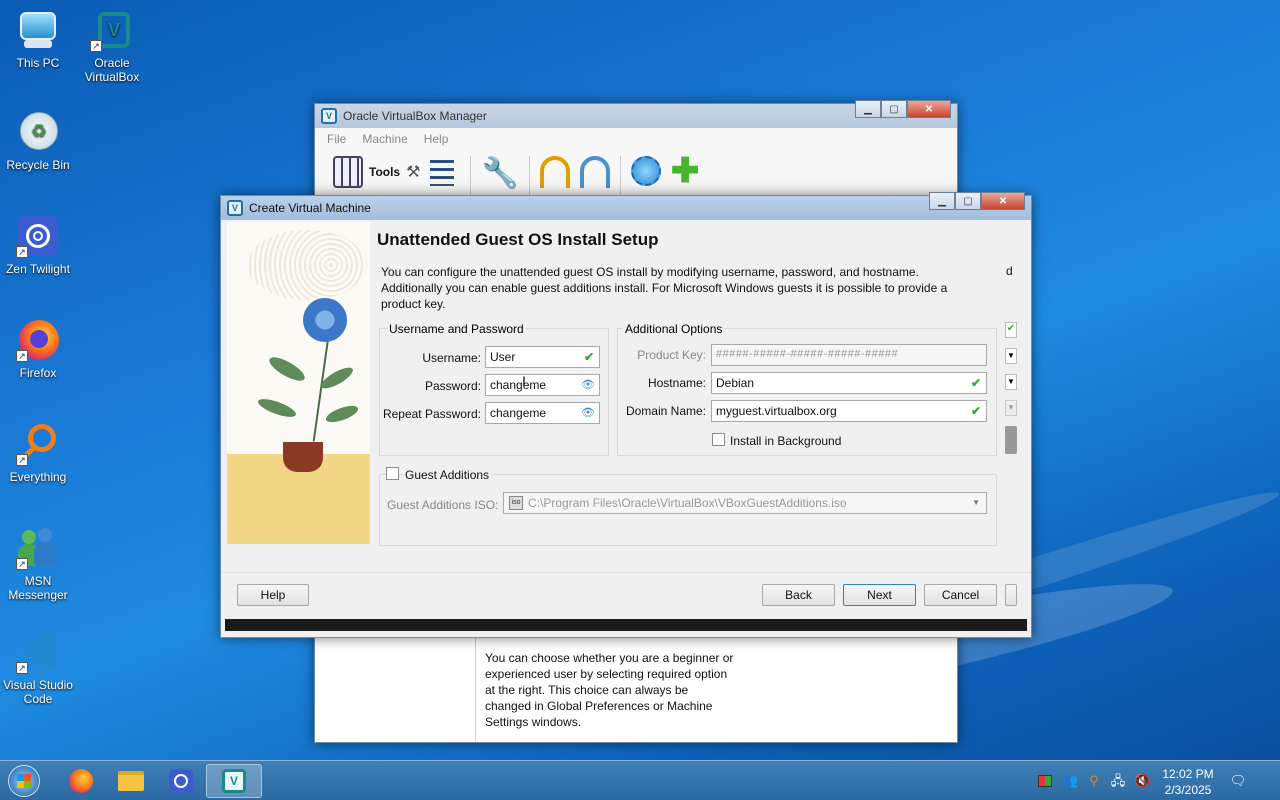  Describe the element at coordinates (273, 595) in the screenshot. I see `help-button: Help` at that location.